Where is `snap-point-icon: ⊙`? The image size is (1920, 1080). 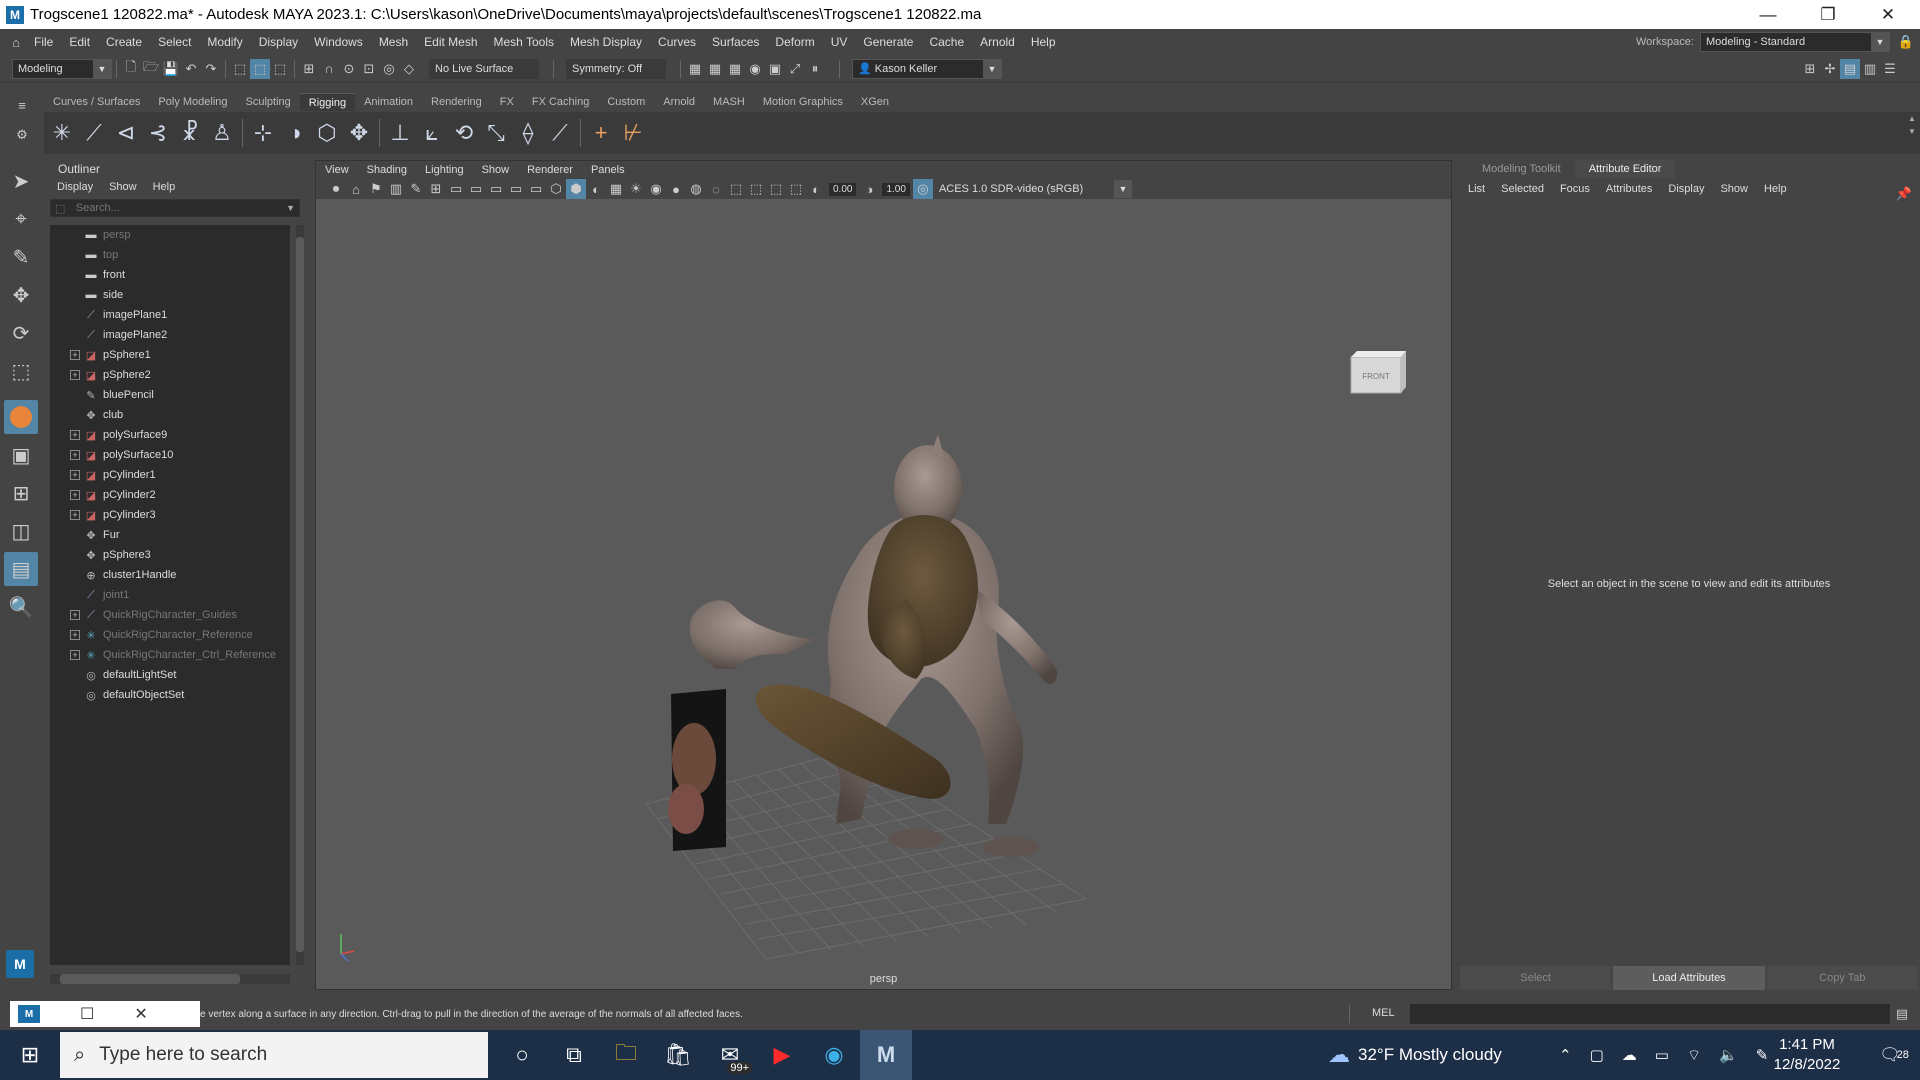
snap-point-icon: ⊙ is located at coordinates (349, 69).